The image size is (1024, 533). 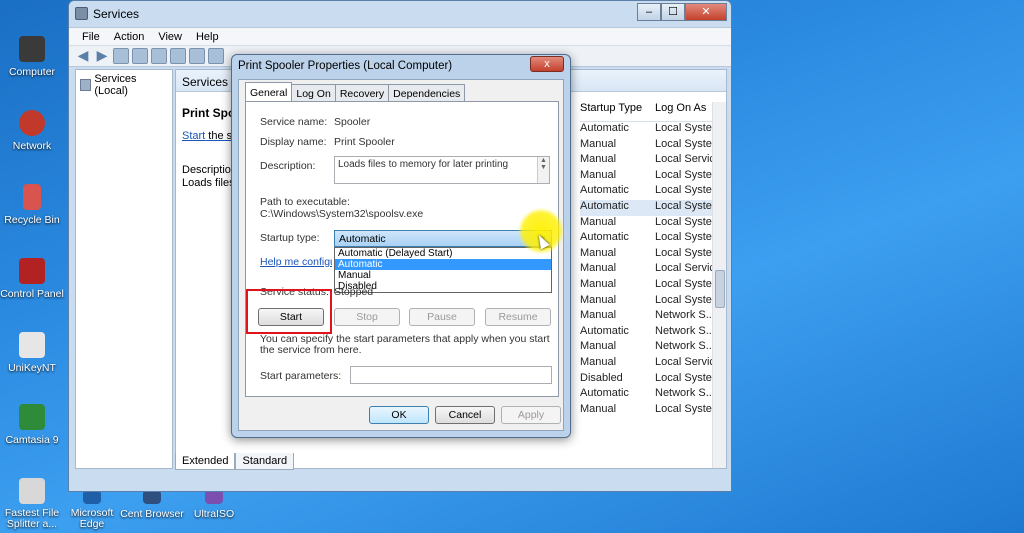 What do you see at coordinates (92, 510) in the screenshot?
I see `desktop-icon-edge: Microsoft Edge` at bounding box center [92, 510].